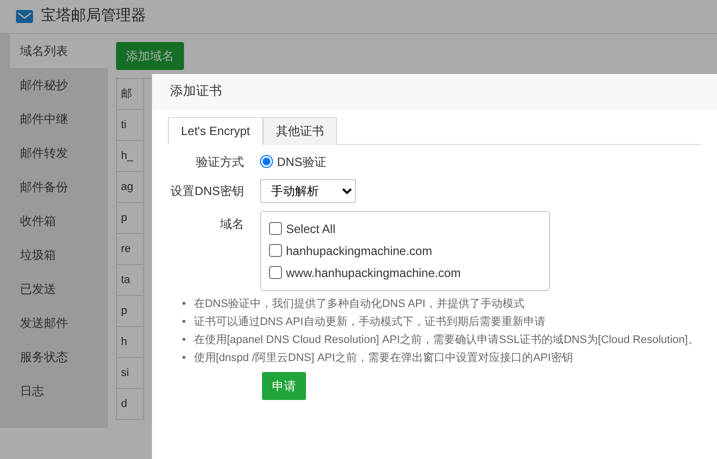 Image resolution: width=717 pixels, height=459 pixels. I want to click on domain-label: www.hanhupackingmachine.com, so click(373, 273).